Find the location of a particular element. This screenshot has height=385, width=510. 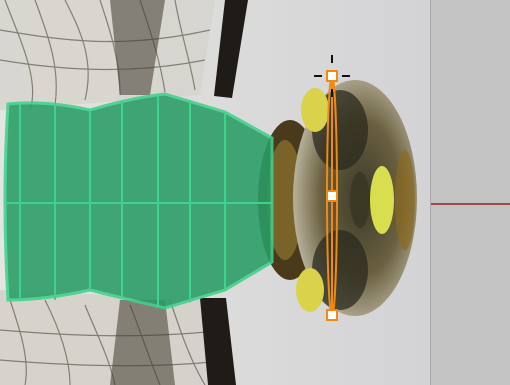

panel-guide-line is located at coordinates (470, 204).